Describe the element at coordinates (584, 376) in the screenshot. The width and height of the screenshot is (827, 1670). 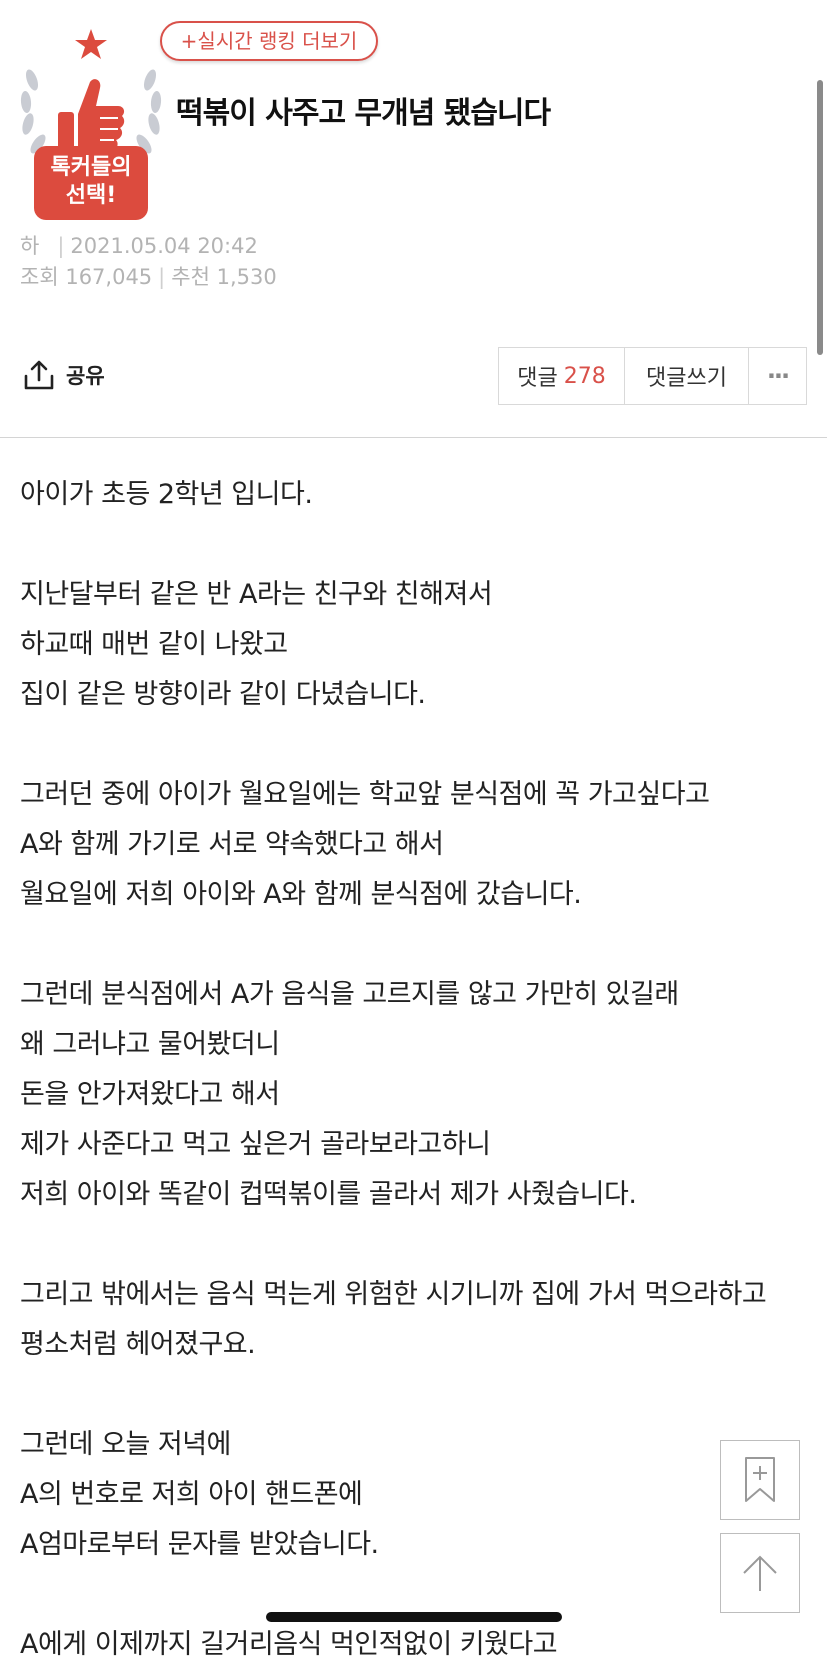
I see `comments-count: 278` at that location.